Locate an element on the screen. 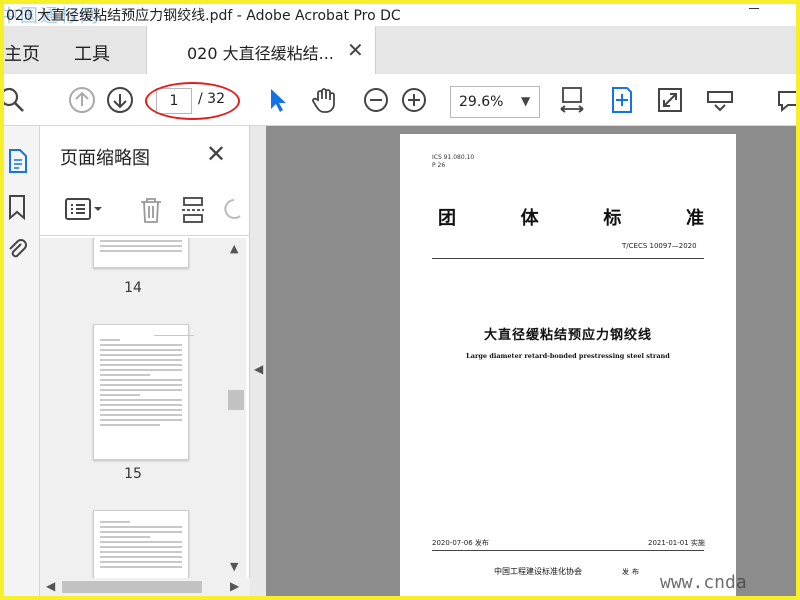 This screenshot has width=800, height=600. scroll-left-icon: ◀ is located at coordinates (50, 586).